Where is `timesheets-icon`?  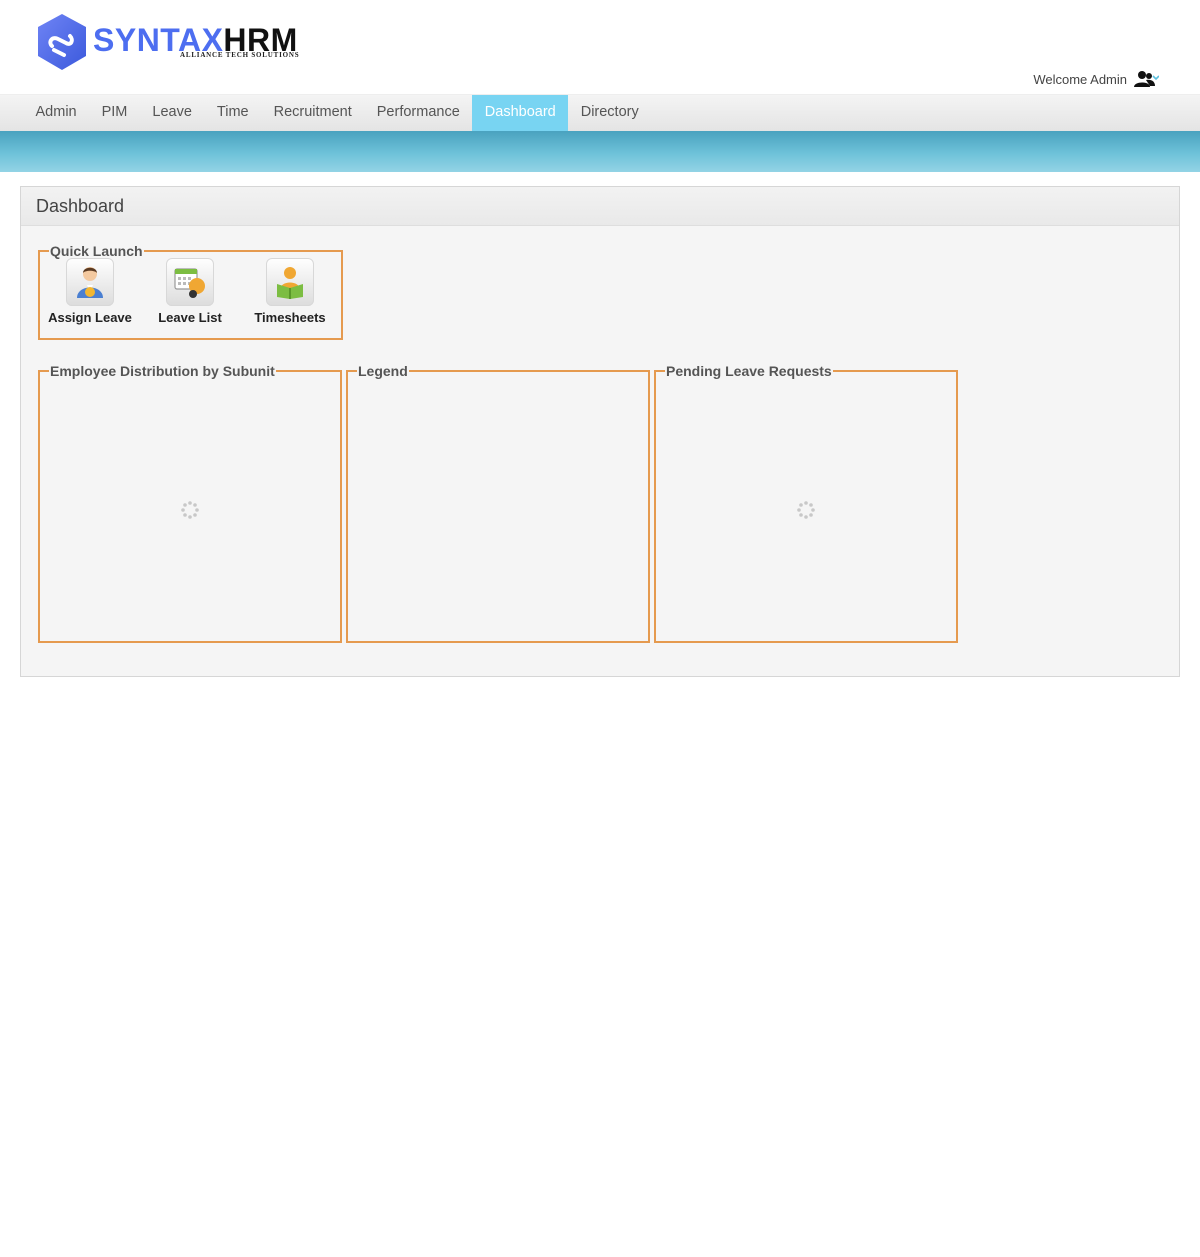 timesheets-icon is located at coordinates (290, 282).